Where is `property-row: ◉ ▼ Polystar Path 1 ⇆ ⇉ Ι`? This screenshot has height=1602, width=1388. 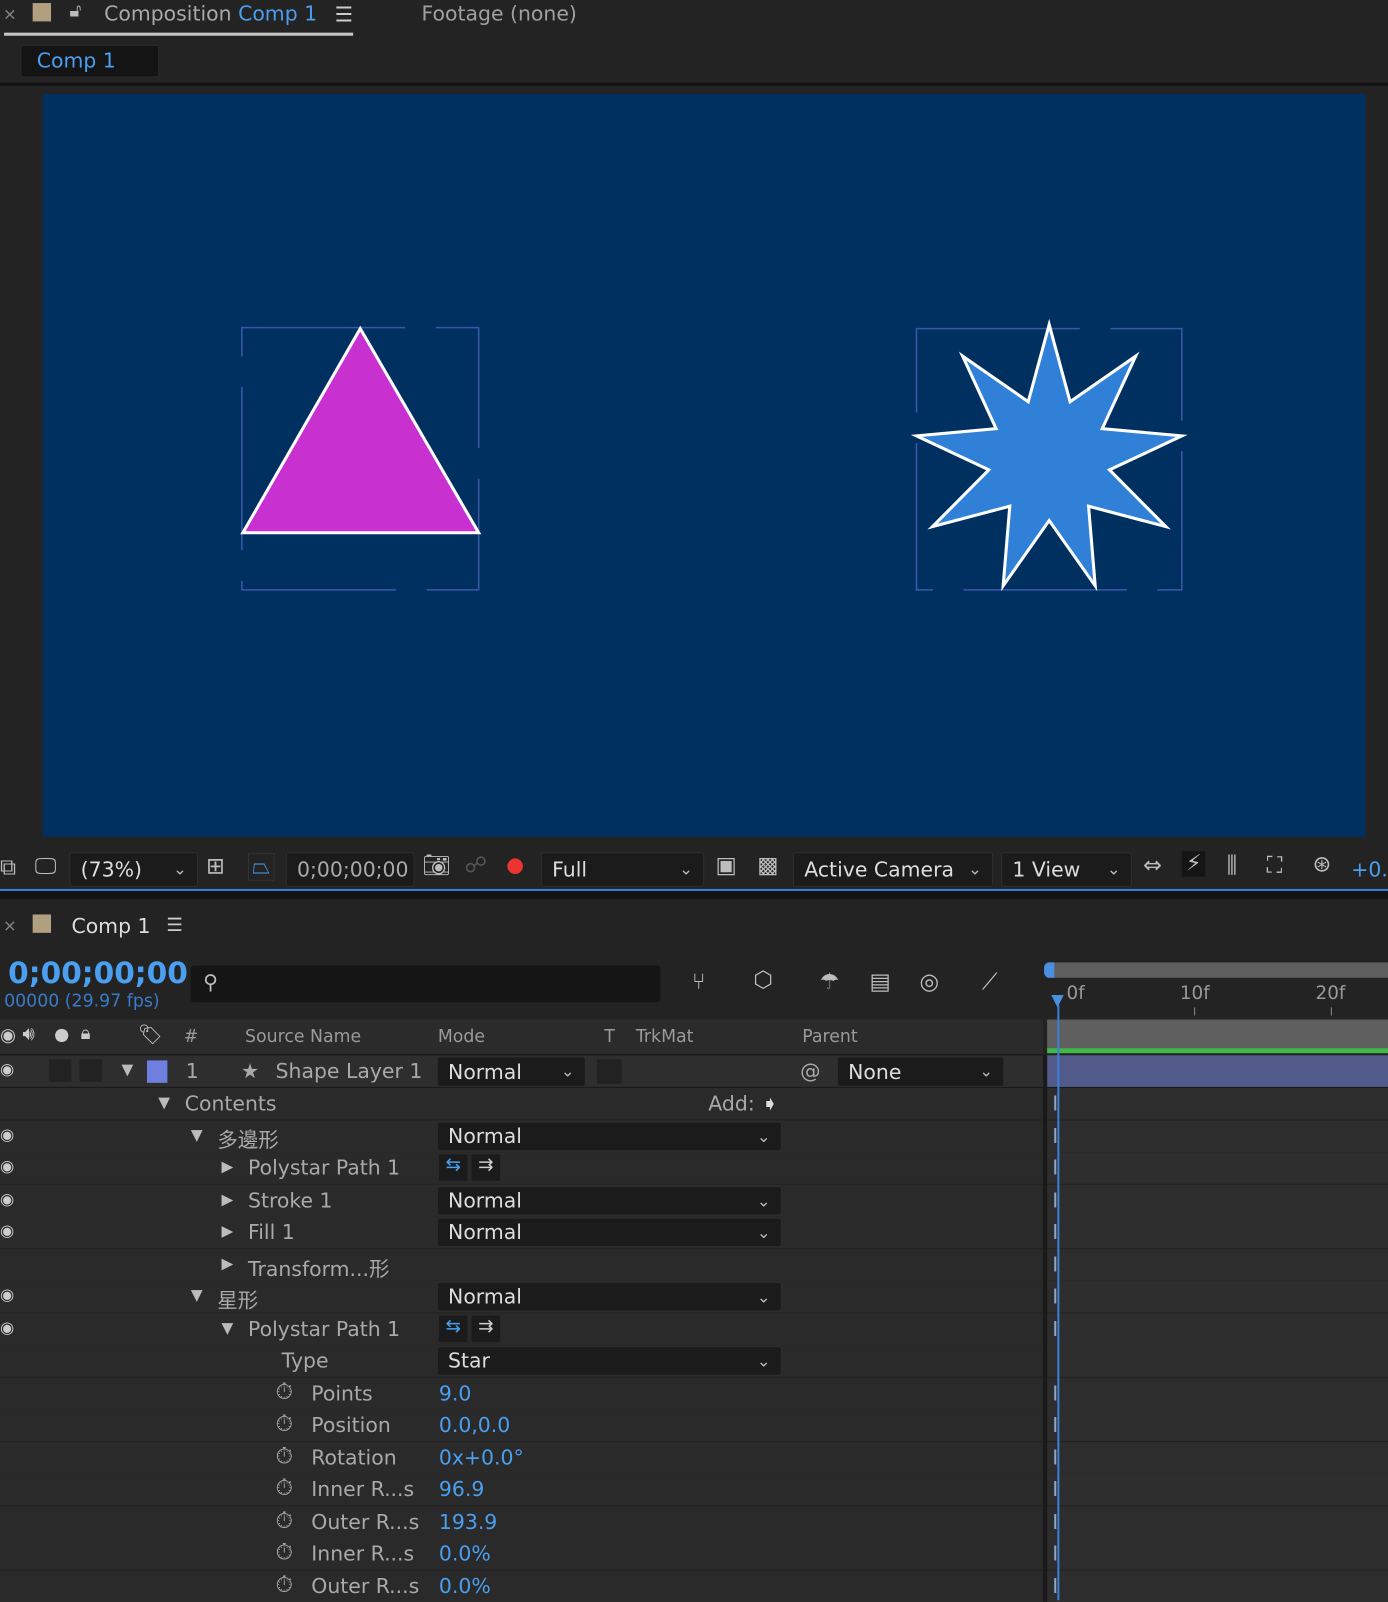
property-row: ◉ ▼ Polystar Path 1 ⇆ ⇉ Ι is located at coordinates (694, 1329).